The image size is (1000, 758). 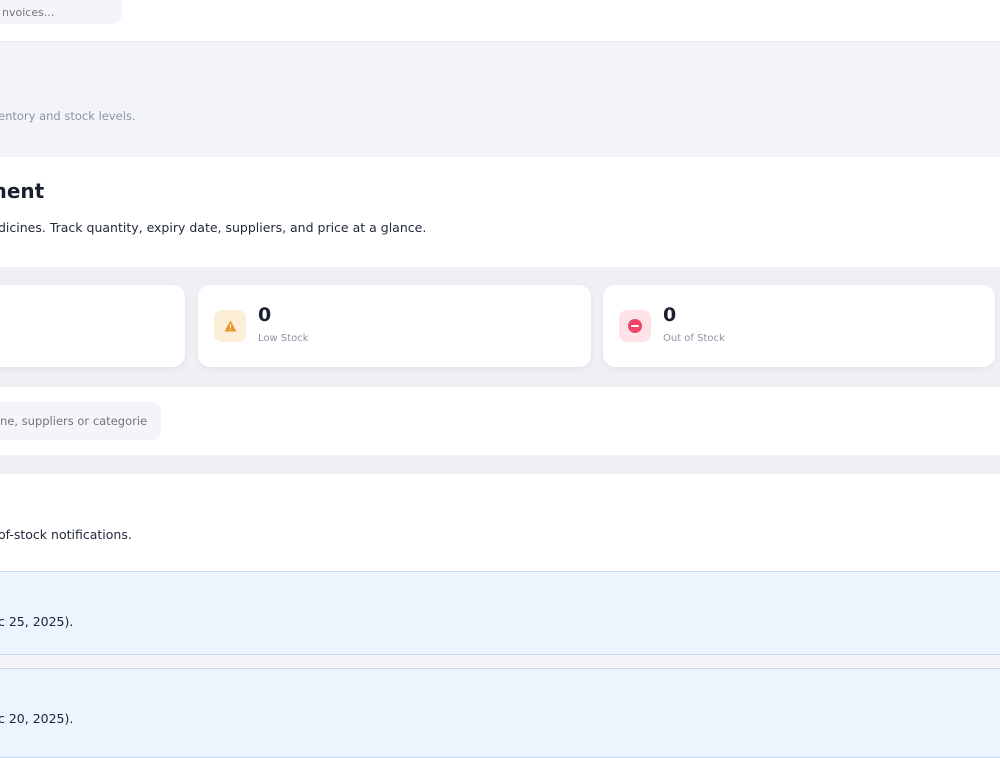 I want to click on inventory-search-input, so click(x=80, y=421).